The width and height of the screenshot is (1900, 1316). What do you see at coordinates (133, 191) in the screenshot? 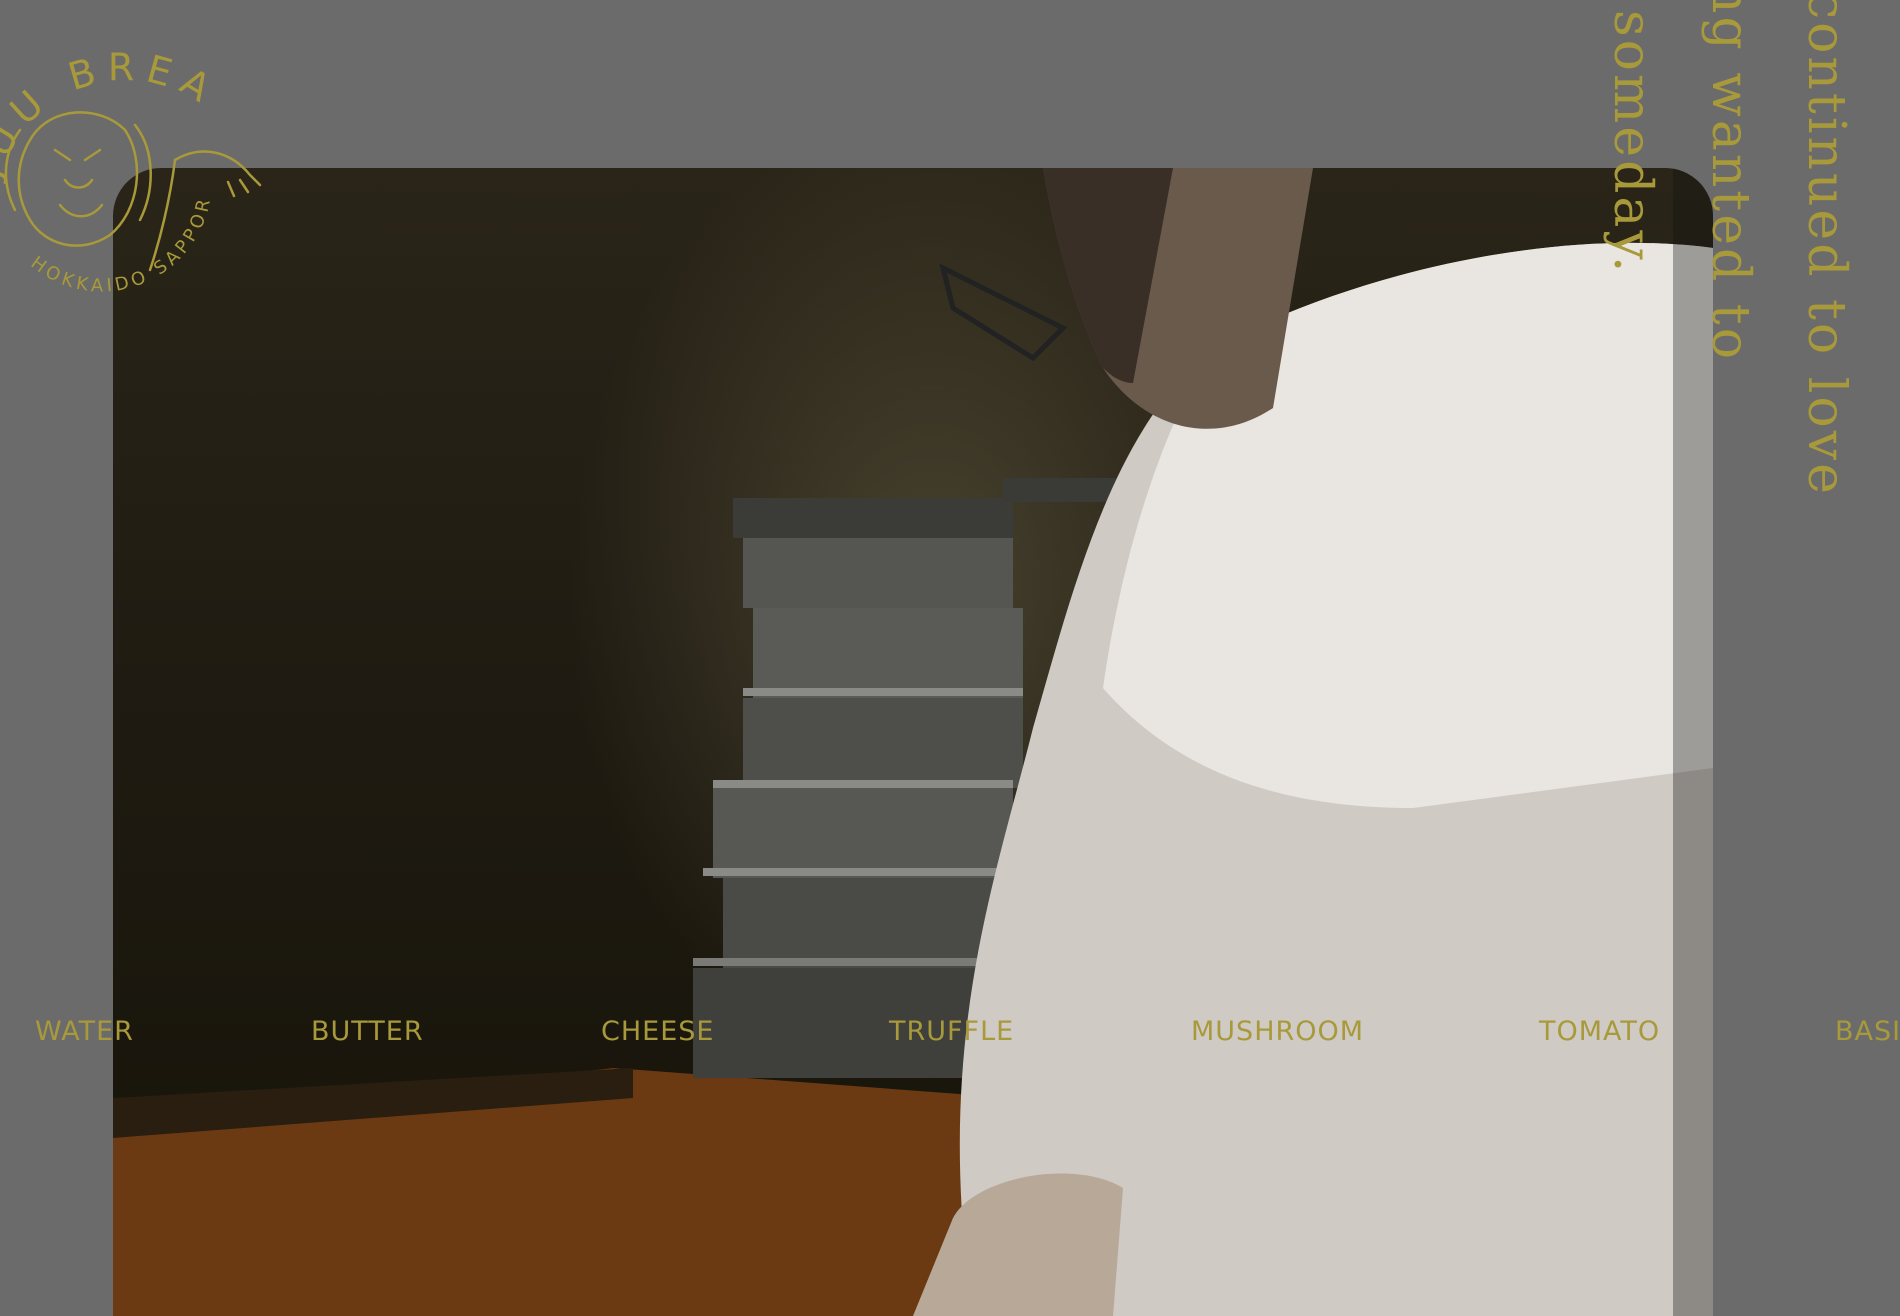
I see `lion-icon` at bounding box center [133, 191].